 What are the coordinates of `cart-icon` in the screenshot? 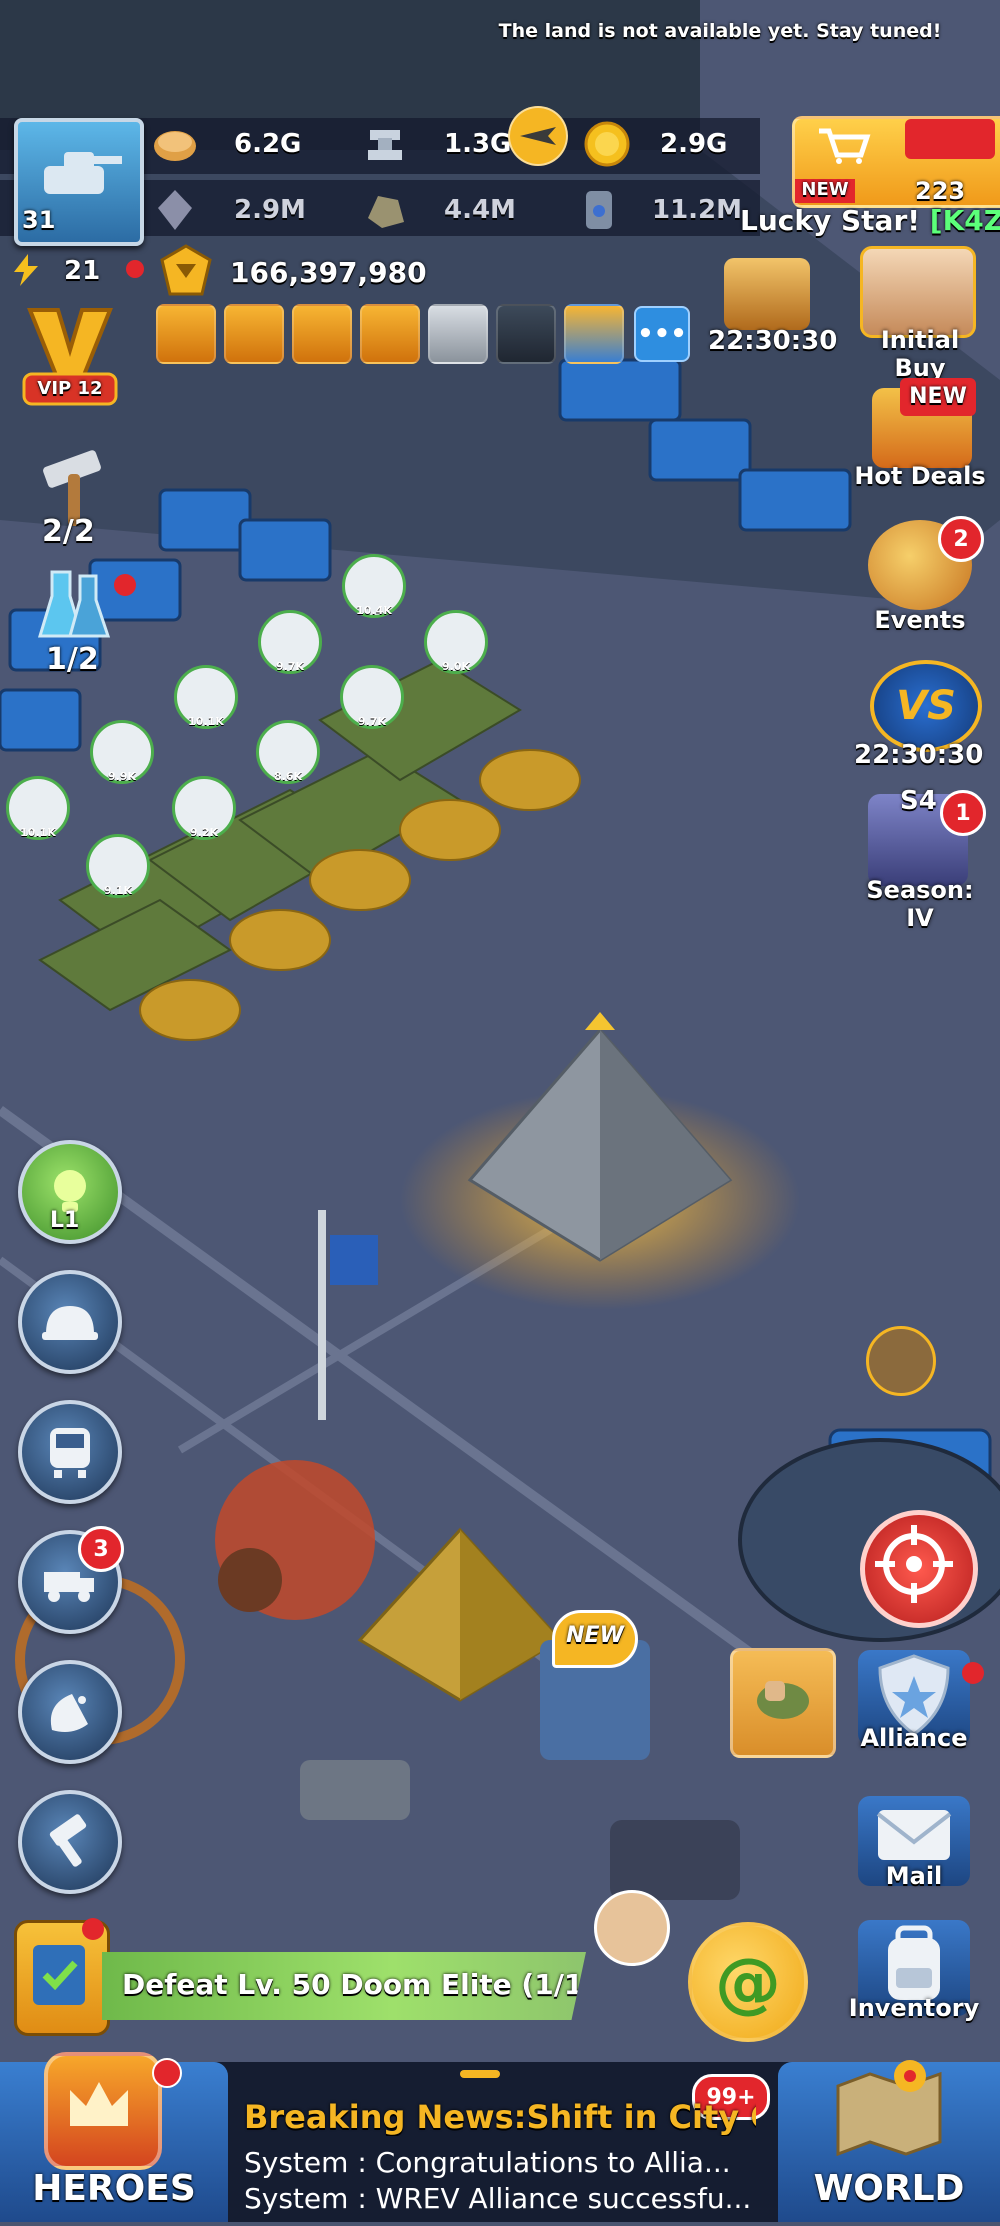 It's located at (845, 146).